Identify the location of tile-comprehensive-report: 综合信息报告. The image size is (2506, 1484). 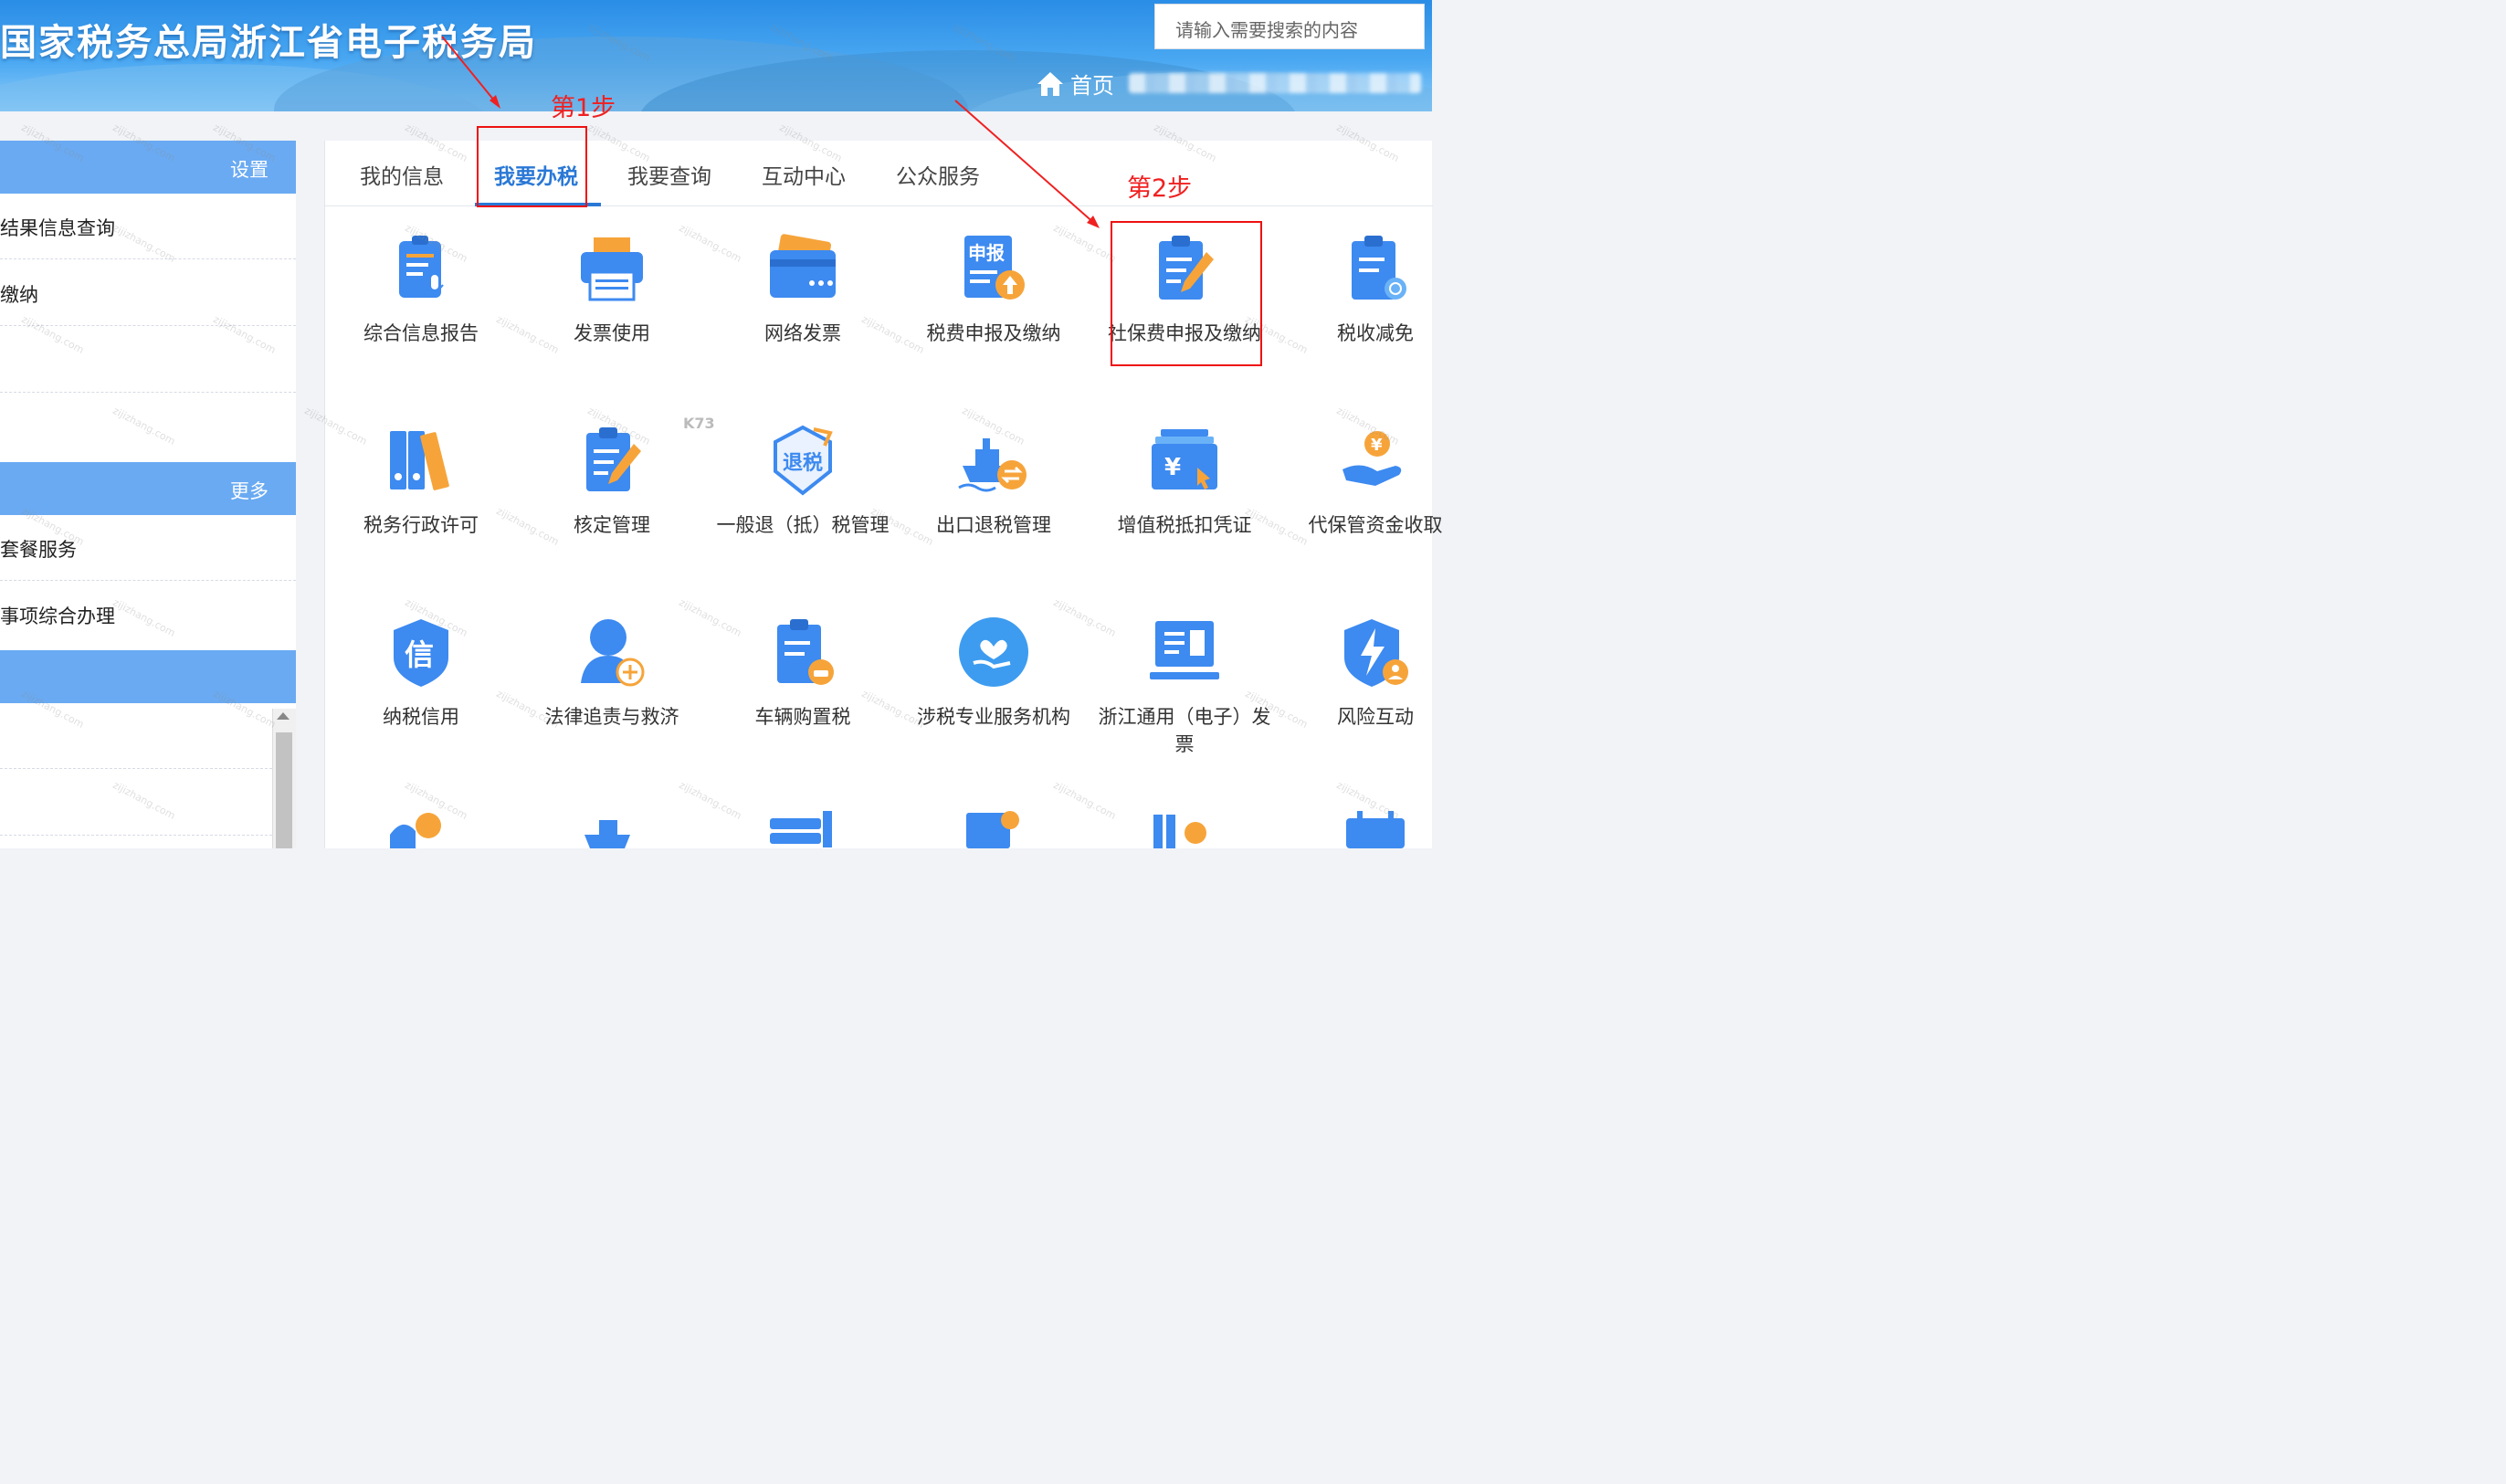
(421, 323).